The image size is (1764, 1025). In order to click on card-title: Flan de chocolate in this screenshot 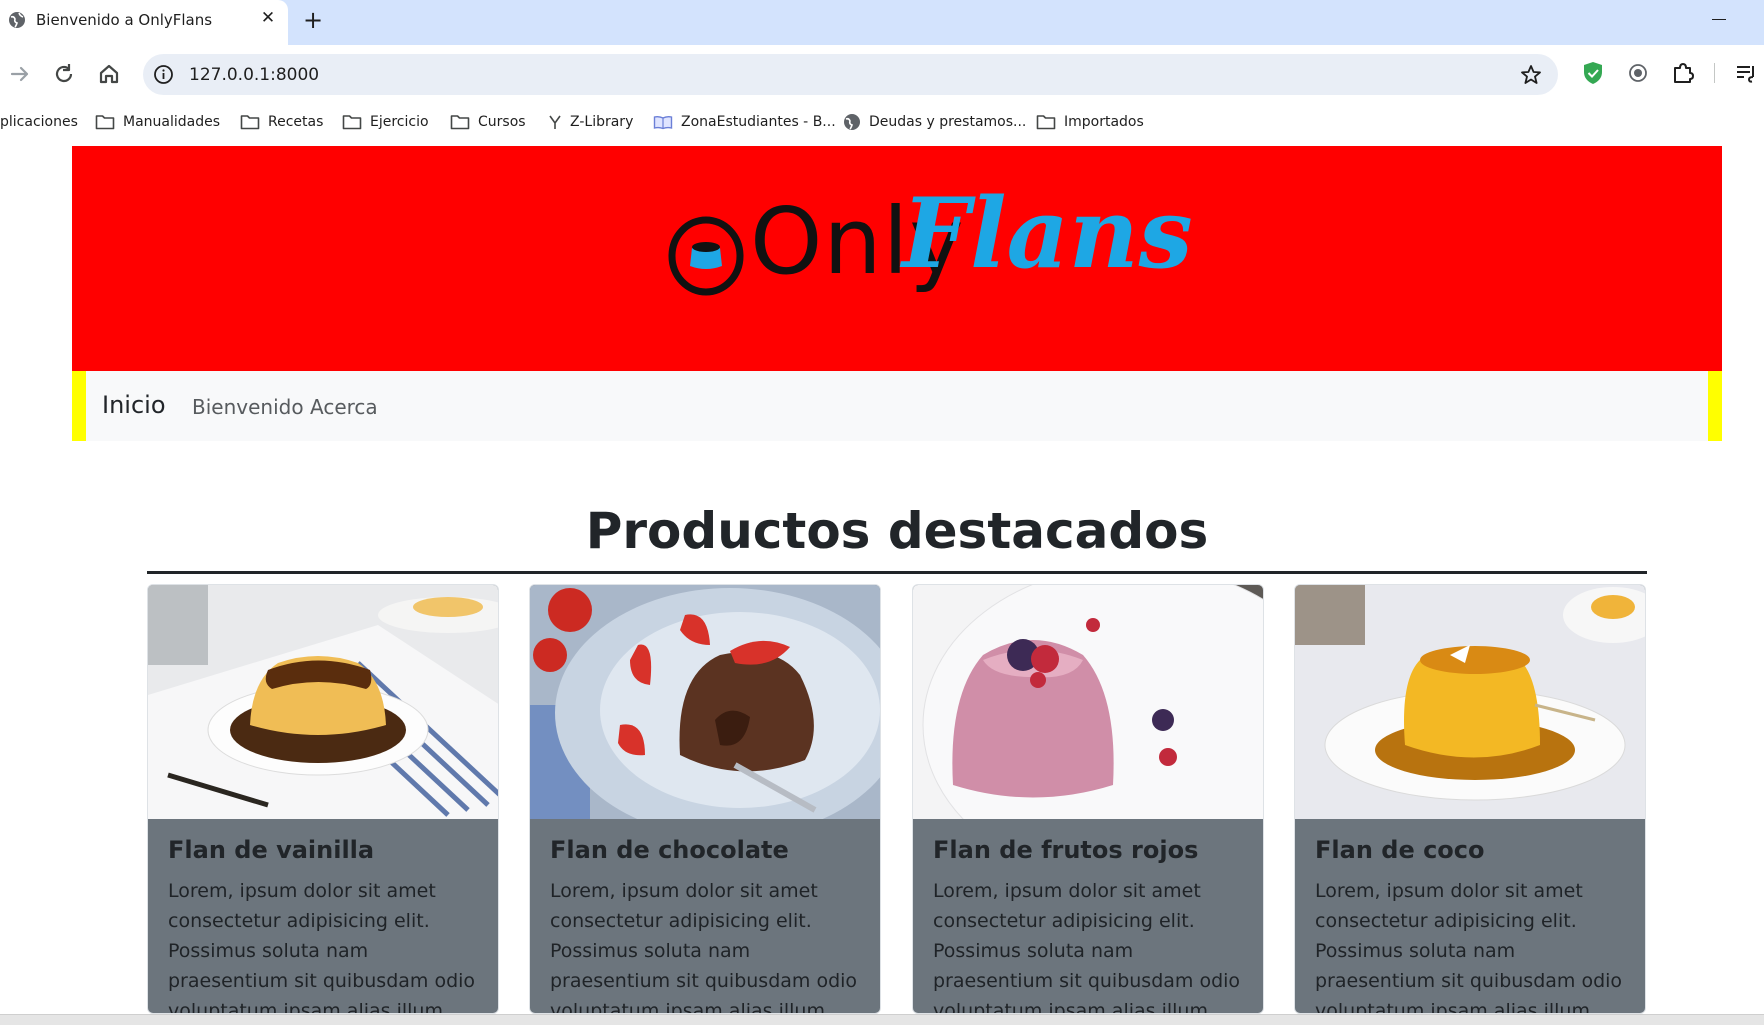, I will do `click(669, 850)`.